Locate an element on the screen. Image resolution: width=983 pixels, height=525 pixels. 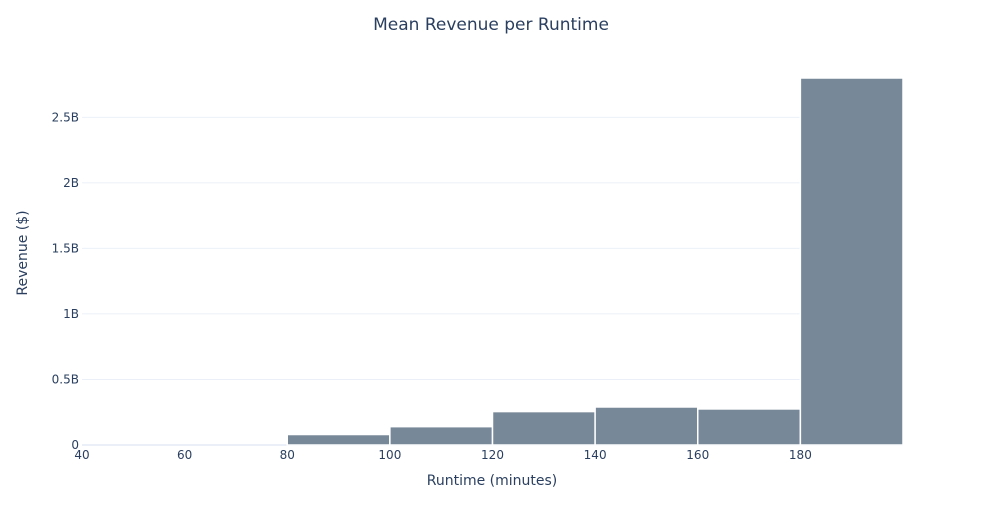
x-tick-label: 160 is located at coordinates (697, 455).